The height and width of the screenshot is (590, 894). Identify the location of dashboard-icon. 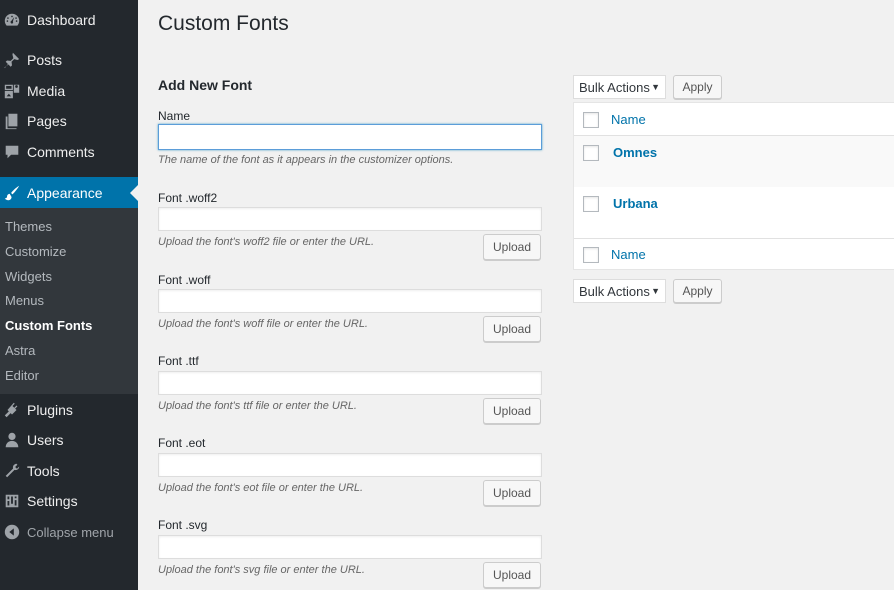
(12, 20).